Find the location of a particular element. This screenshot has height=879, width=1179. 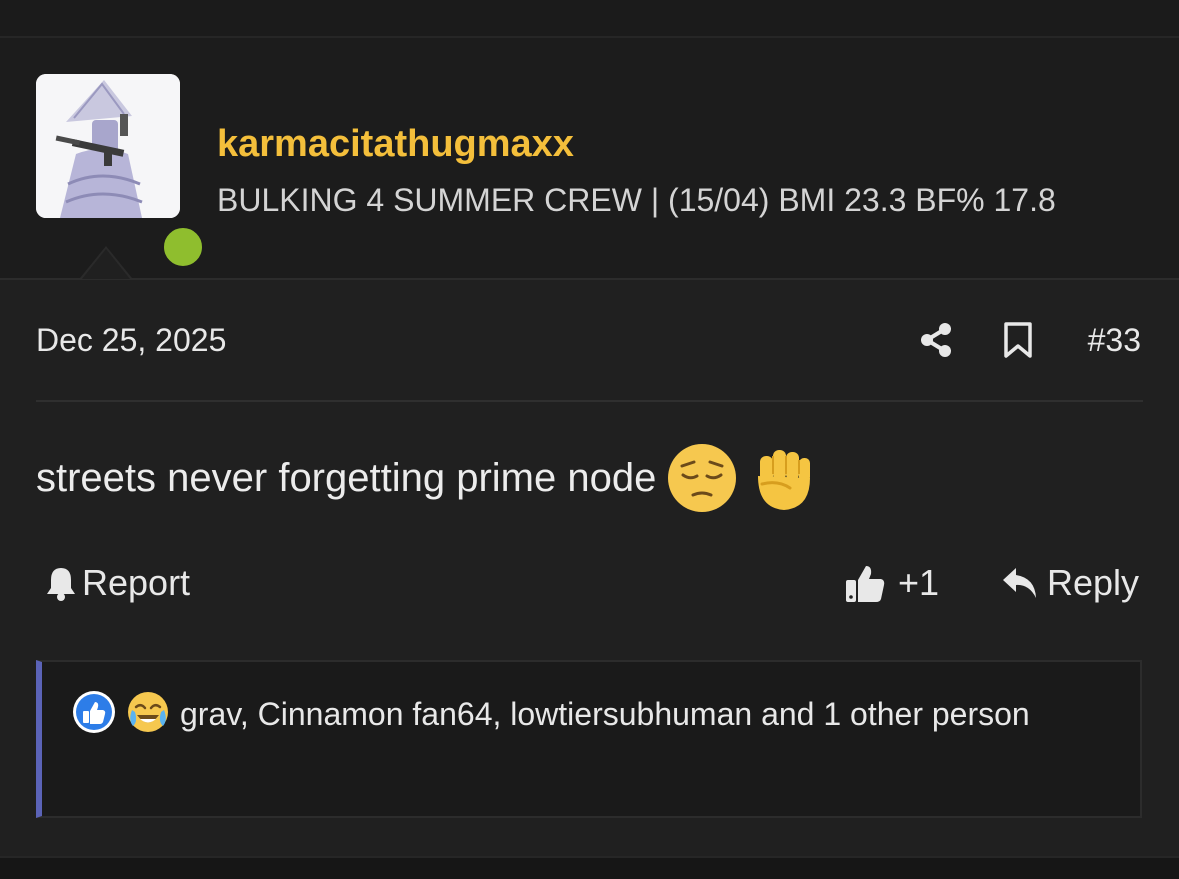

top-strip is located at coordinates (589, 19).